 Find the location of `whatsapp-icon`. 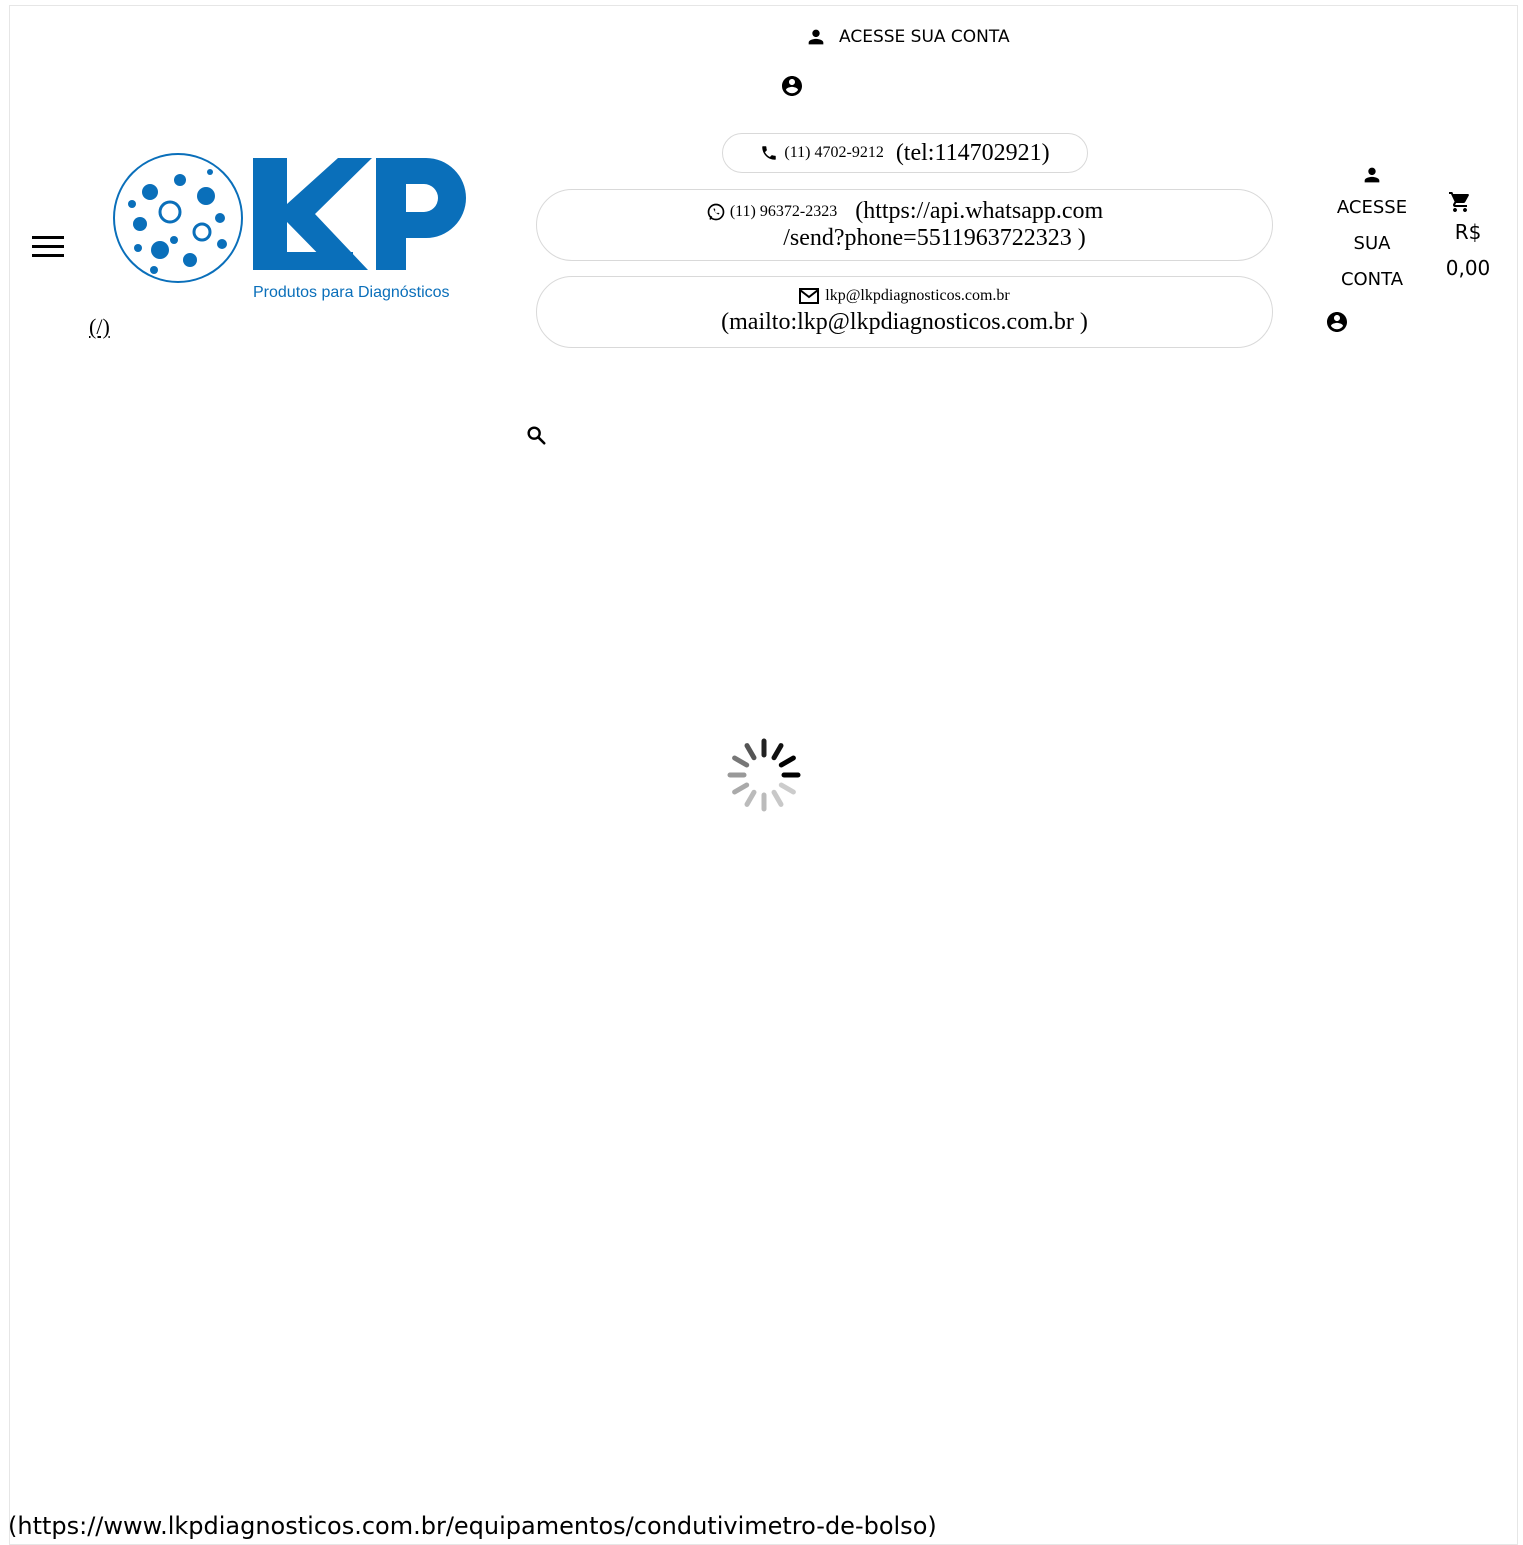

whatsapp-icon is located at coordinates (716, 212).